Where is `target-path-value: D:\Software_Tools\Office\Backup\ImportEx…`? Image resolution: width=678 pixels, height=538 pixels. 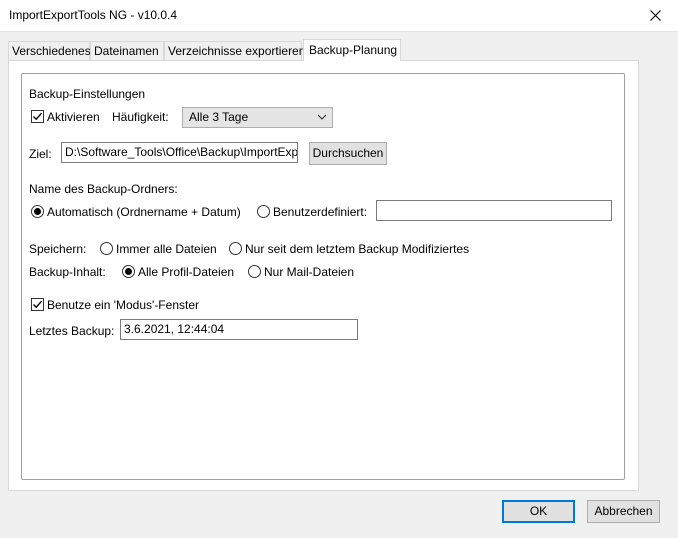 target-path-value: D:\Software_Tools\Office\Backup\ImportEx… is located at coordinates (181, 152).